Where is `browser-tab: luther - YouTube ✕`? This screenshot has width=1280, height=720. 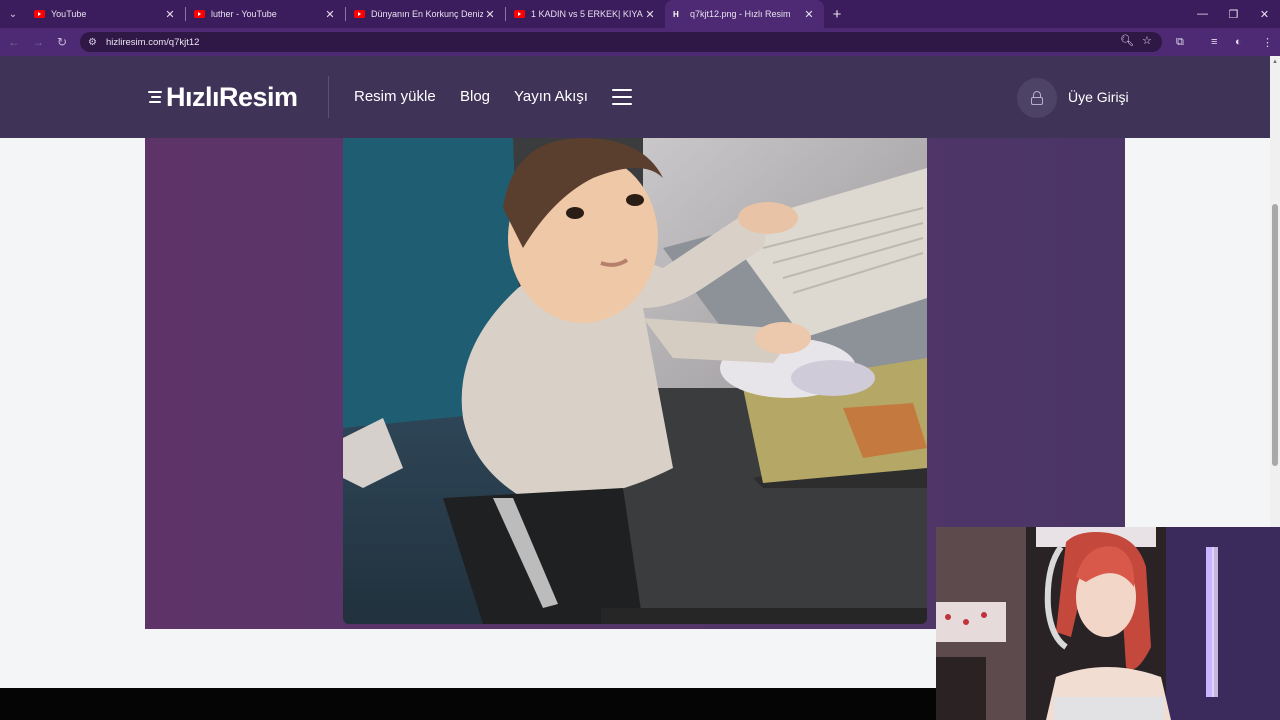 browser-tab: luther - YouTube ✕ is located at coordinates (265, 14).